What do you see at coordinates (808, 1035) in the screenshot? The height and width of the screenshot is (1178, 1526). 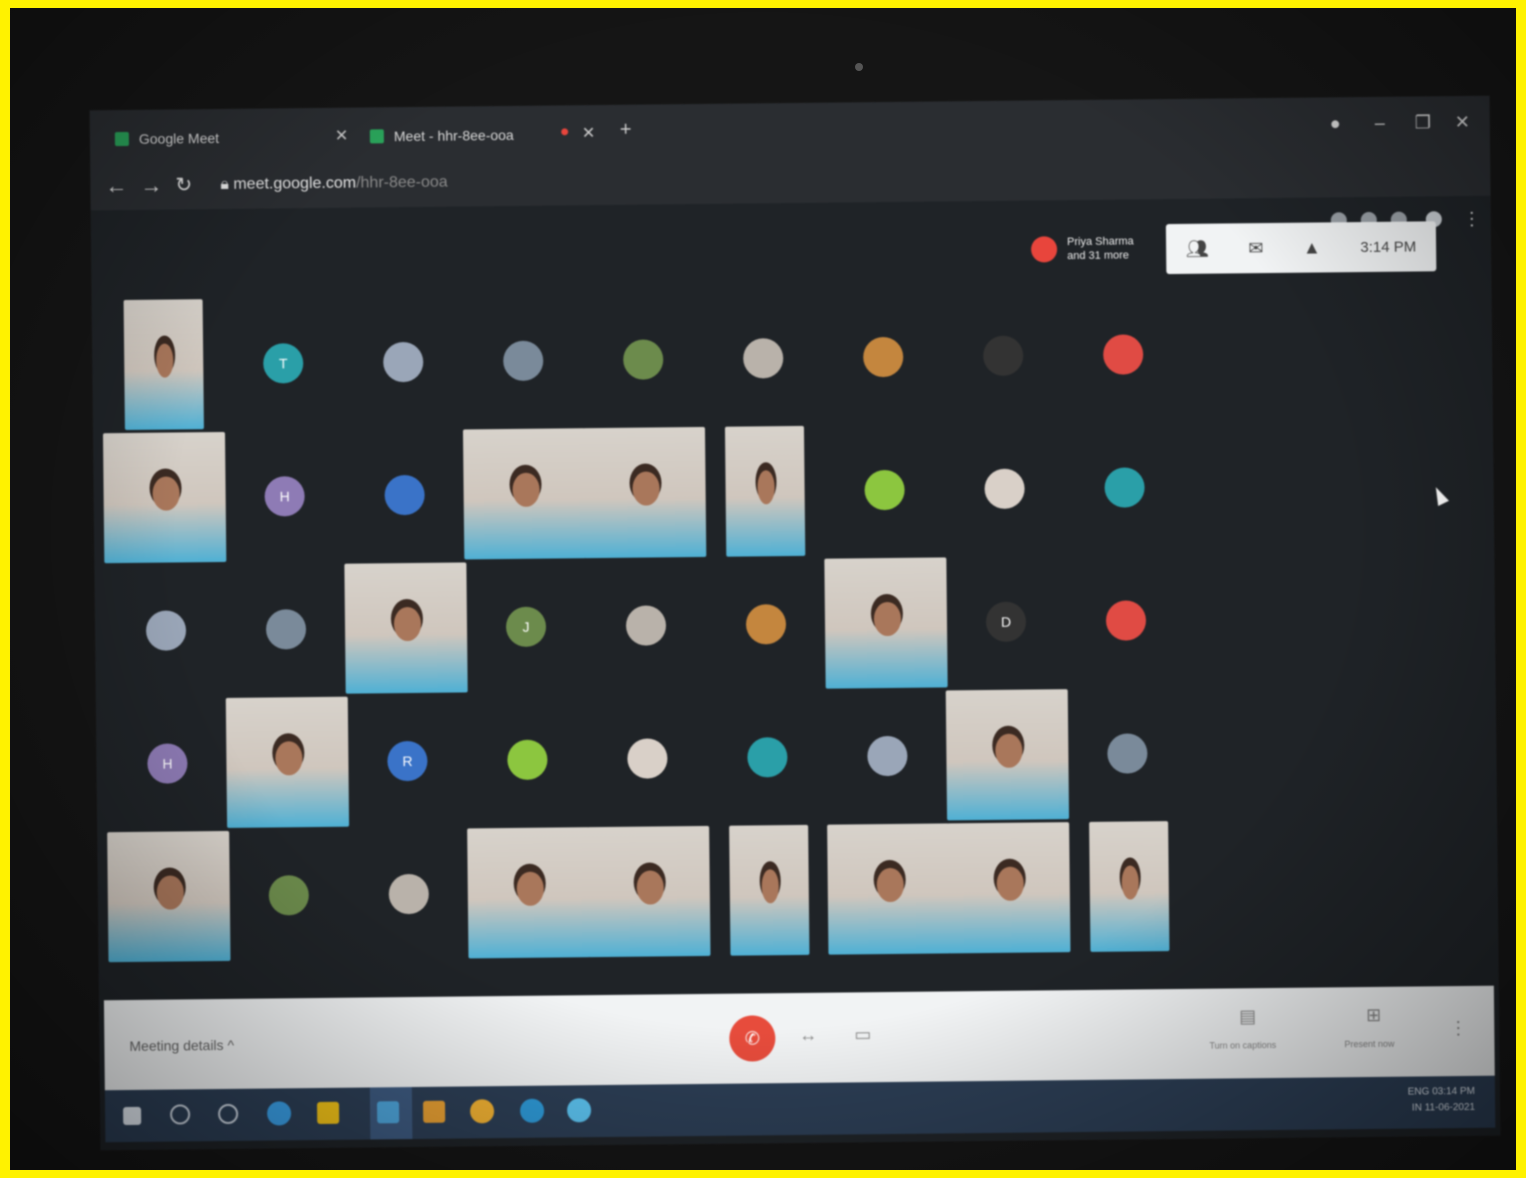 I see `more-arrows-icon: ↔` at bounding box center [808, 1035].